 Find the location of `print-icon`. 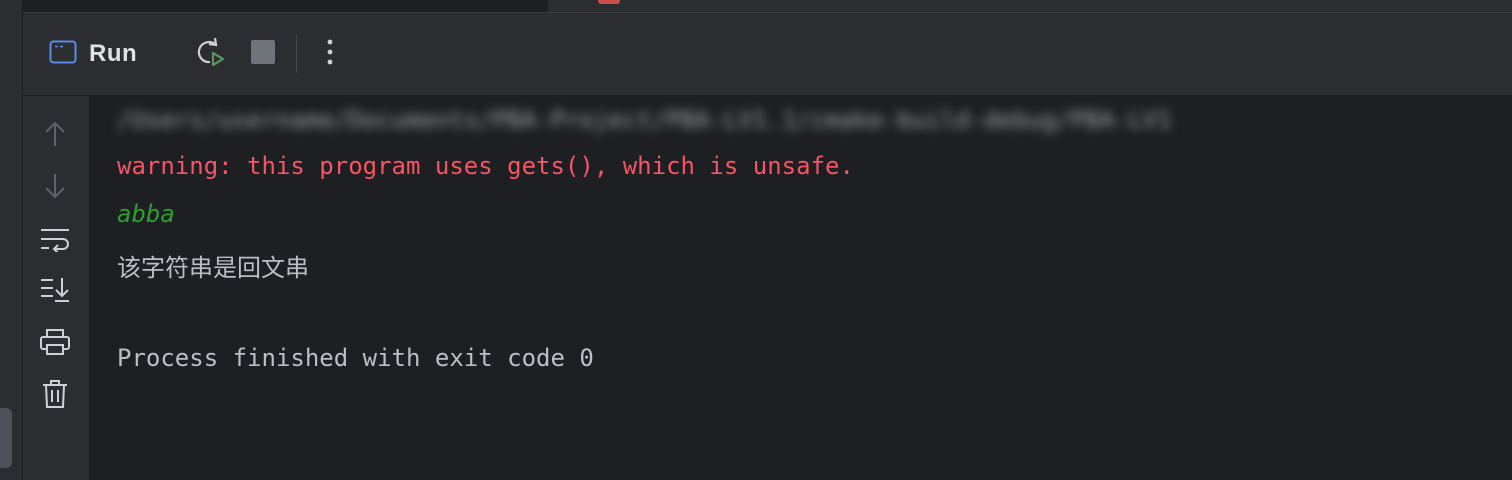

print-icon is located at coordinates (55, 344).